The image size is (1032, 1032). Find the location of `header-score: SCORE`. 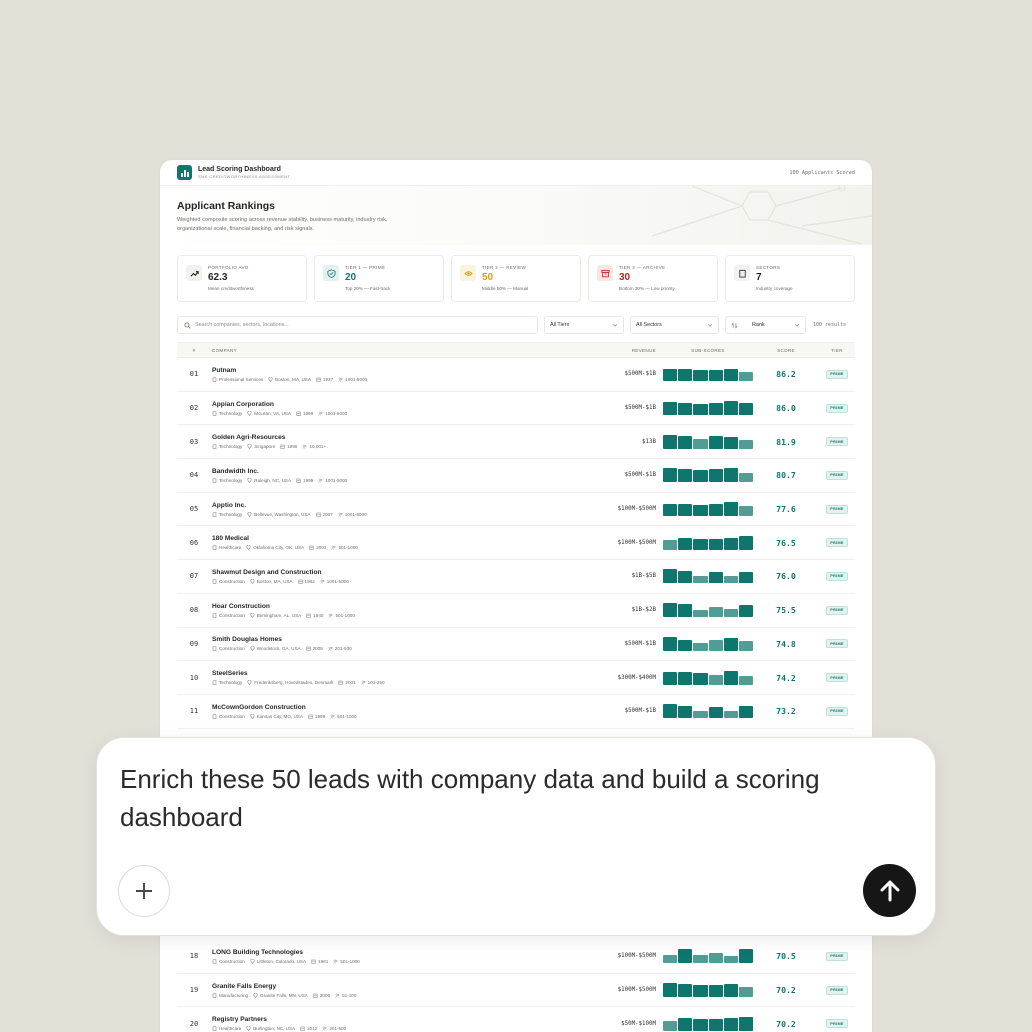

header-score: SCORE is located at coordinates (786, 350).